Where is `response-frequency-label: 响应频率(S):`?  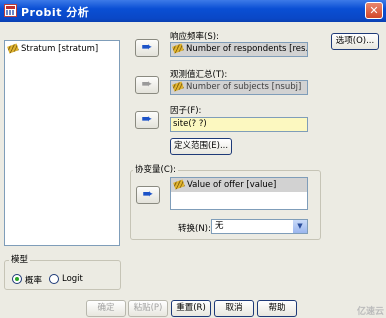 response-frequency-label: 响应频率(S): is located at coordinates (194, 37).